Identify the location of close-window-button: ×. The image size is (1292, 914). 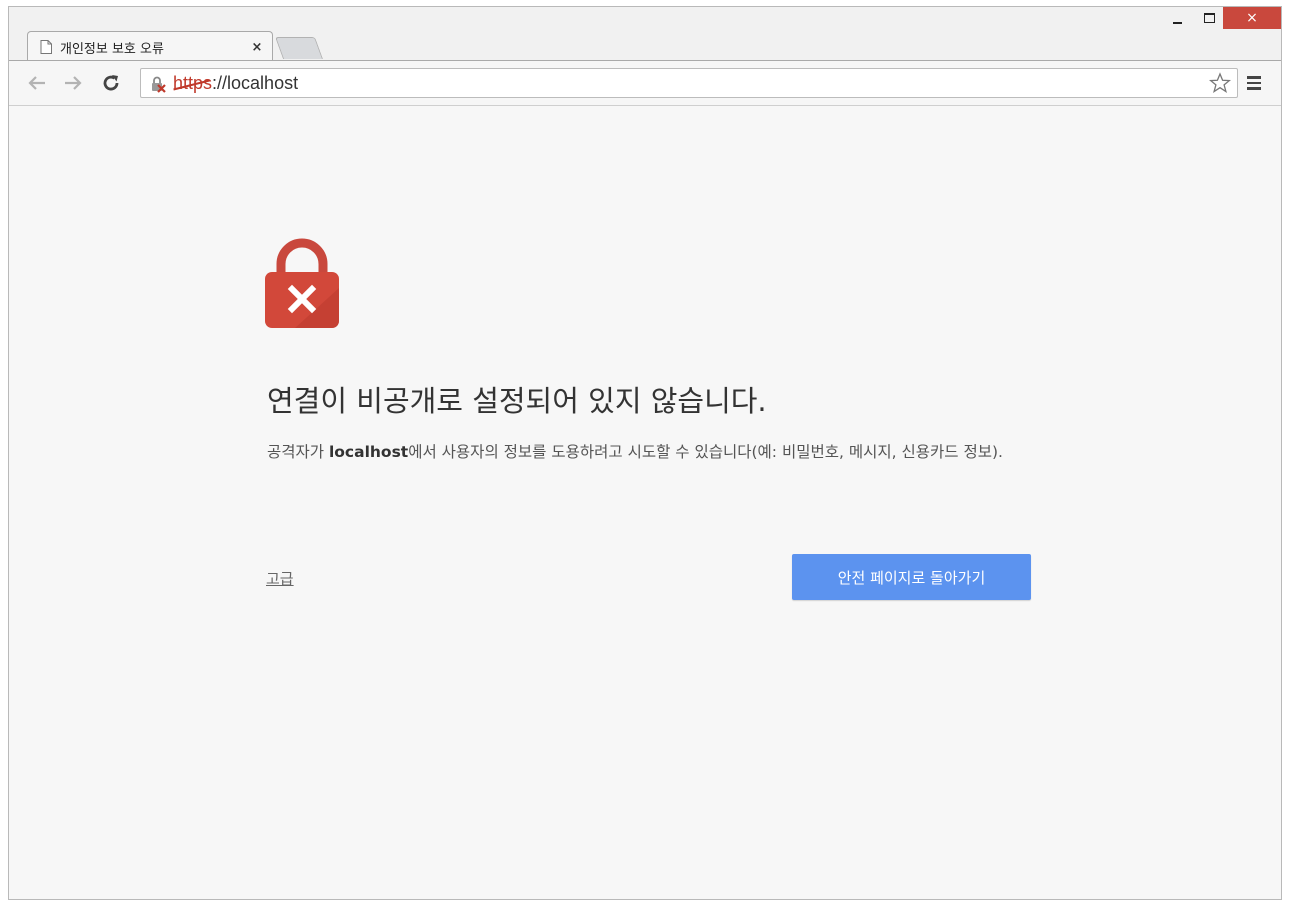
(1252, 18).